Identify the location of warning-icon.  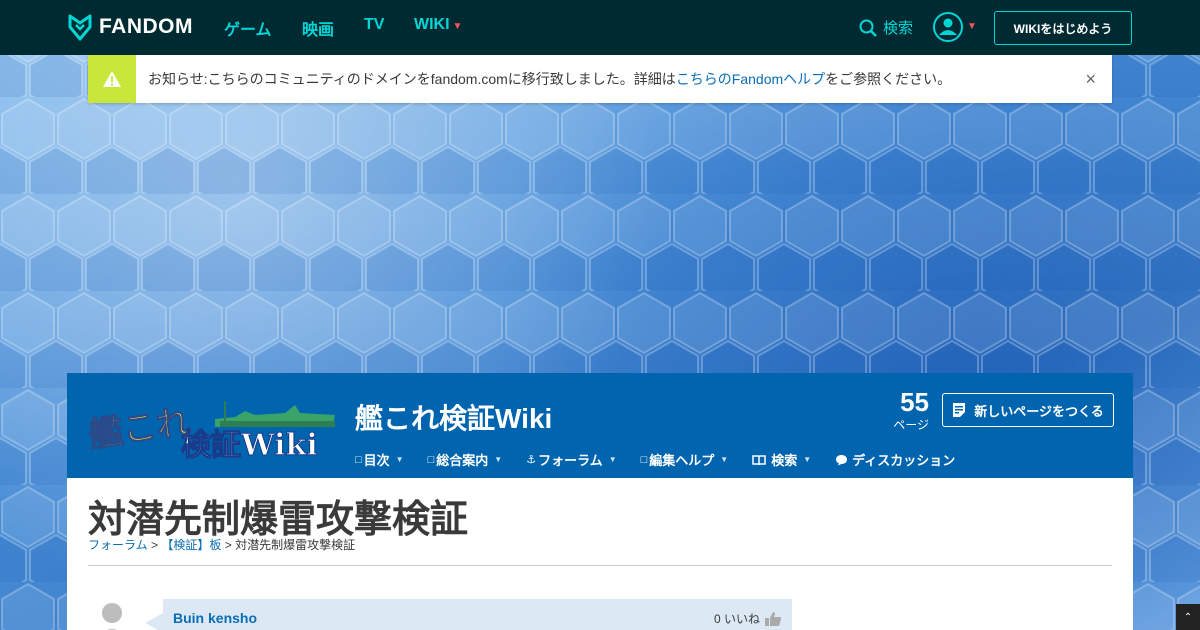
(112, 79).